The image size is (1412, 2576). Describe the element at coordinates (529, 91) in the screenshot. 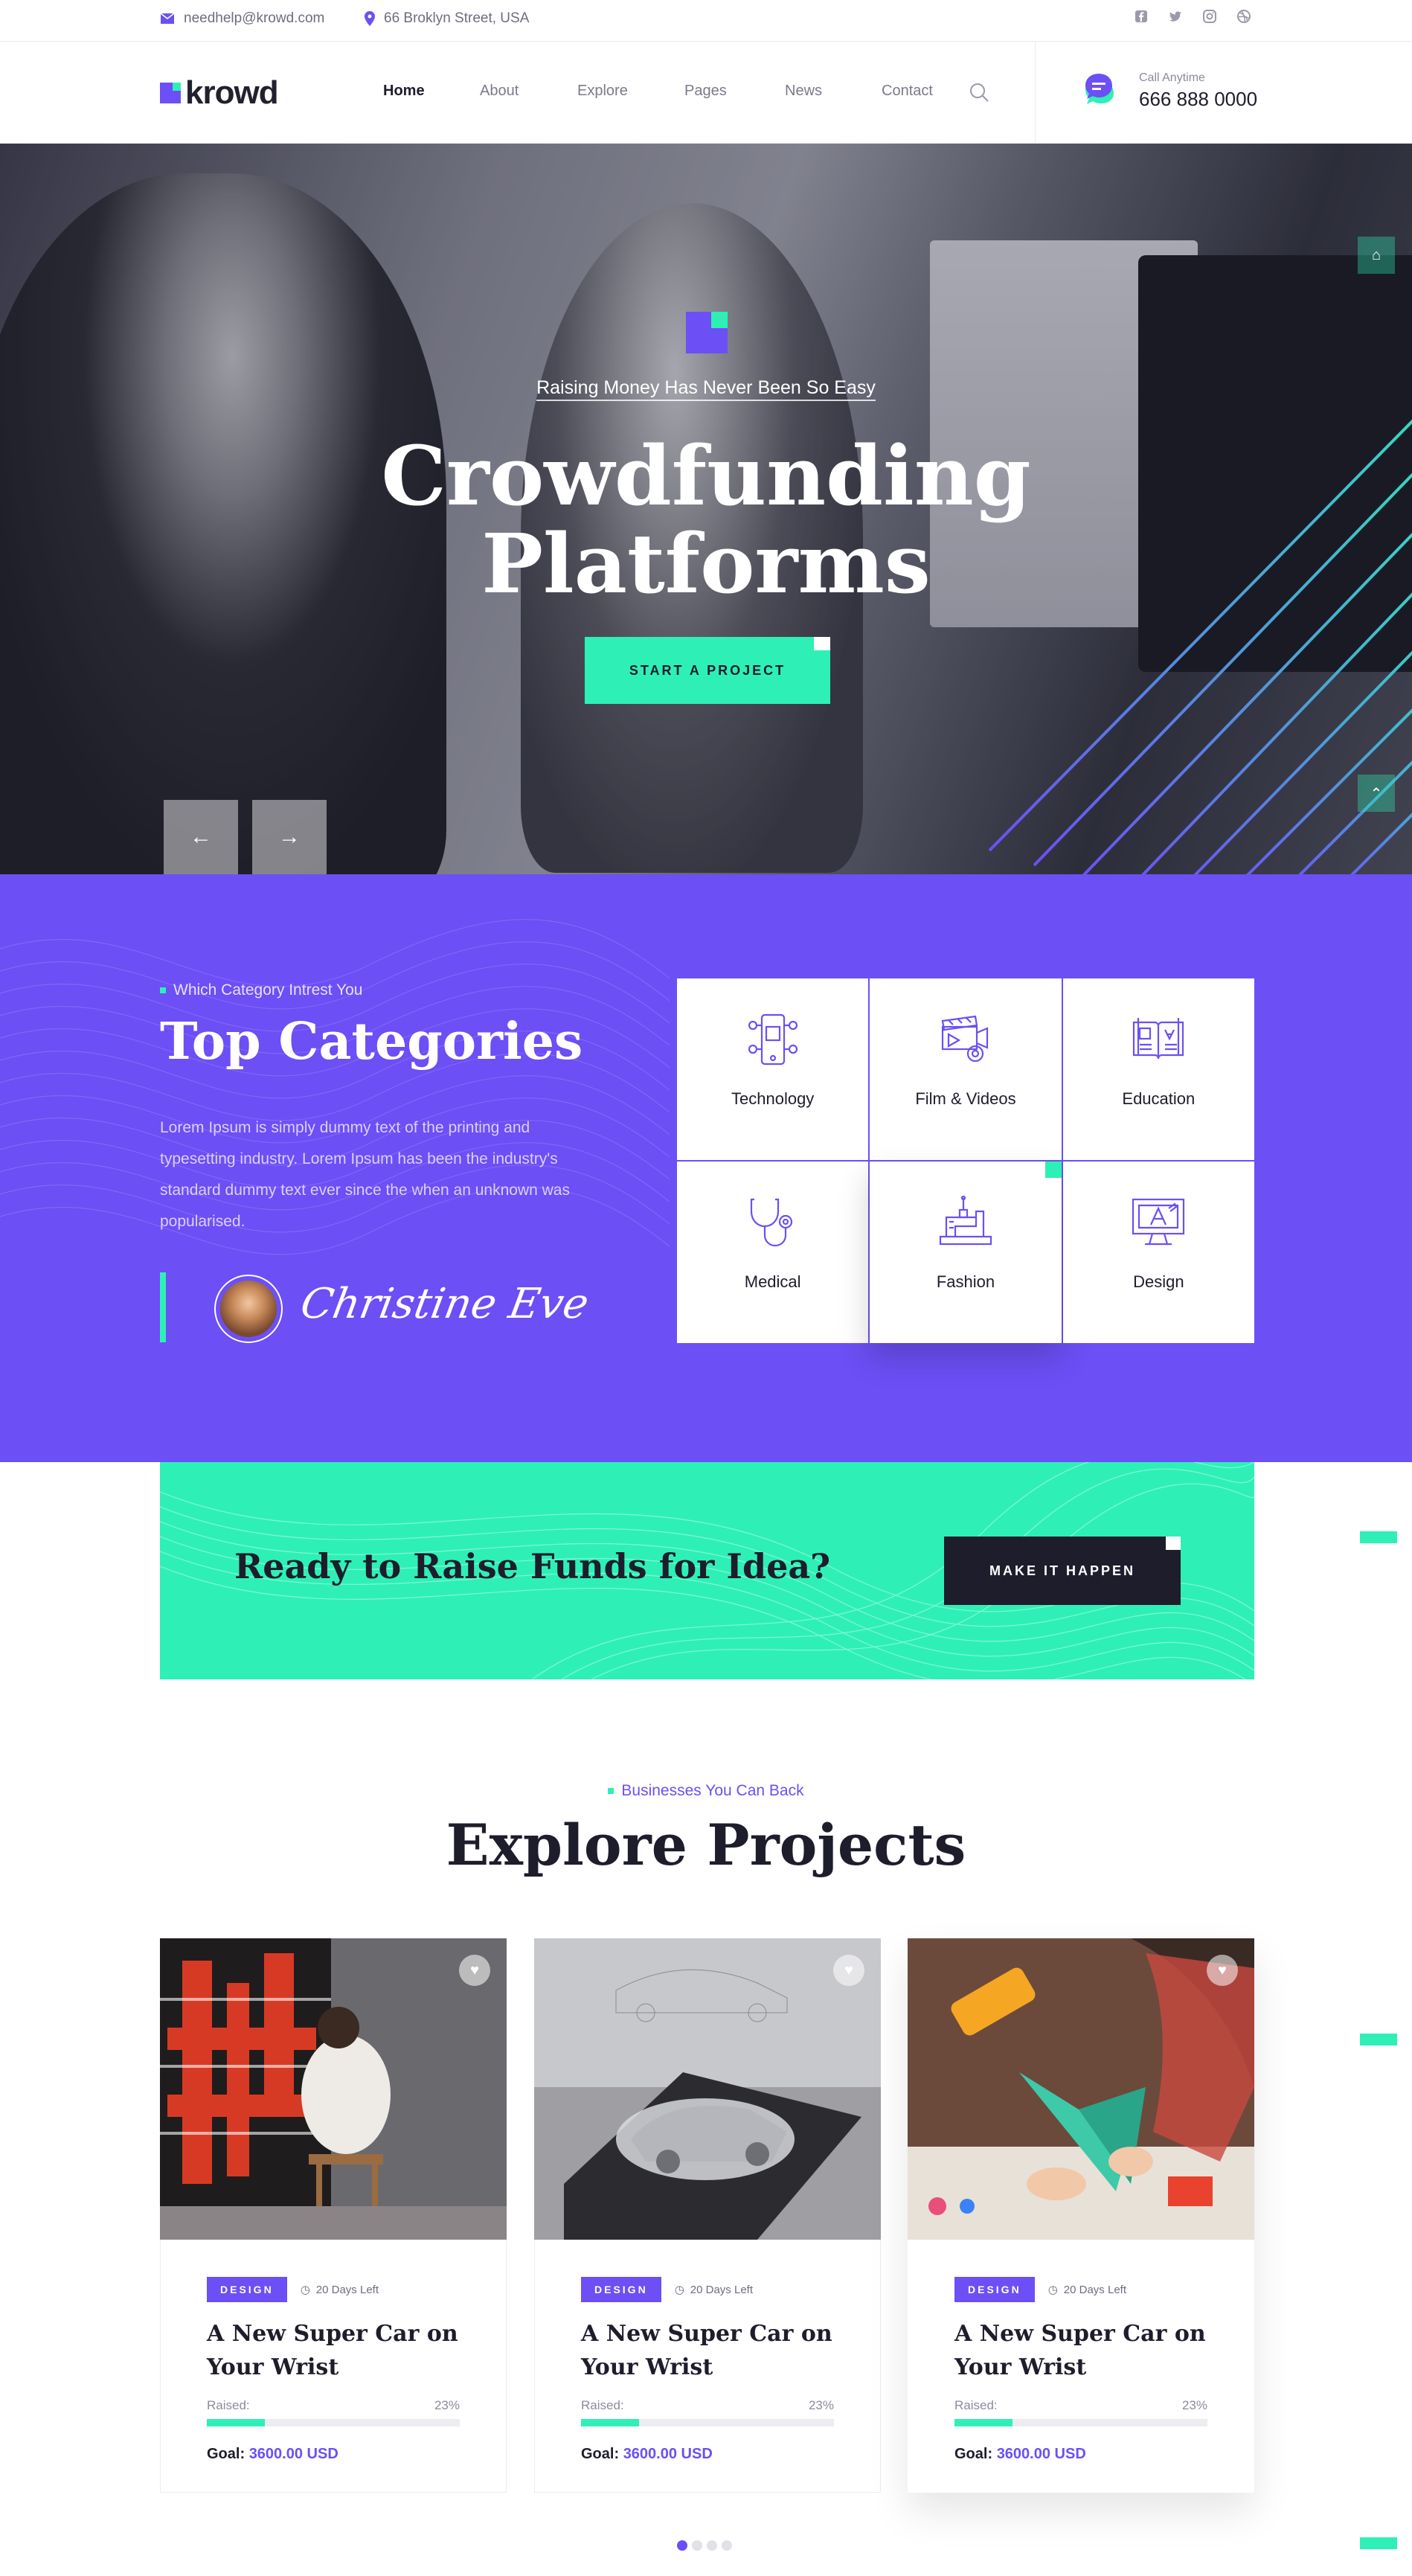

I see `nav-about: About` at that location.